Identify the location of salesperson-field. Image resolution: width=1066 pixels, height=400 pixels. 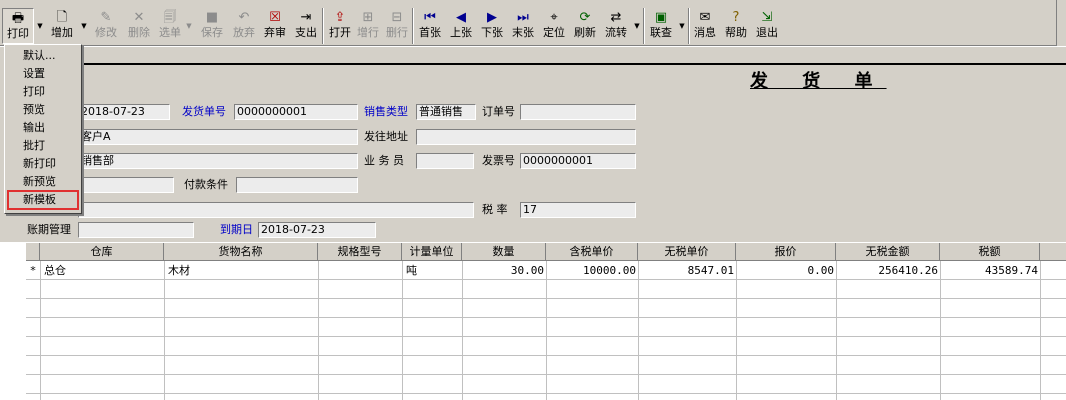
(445, 161).